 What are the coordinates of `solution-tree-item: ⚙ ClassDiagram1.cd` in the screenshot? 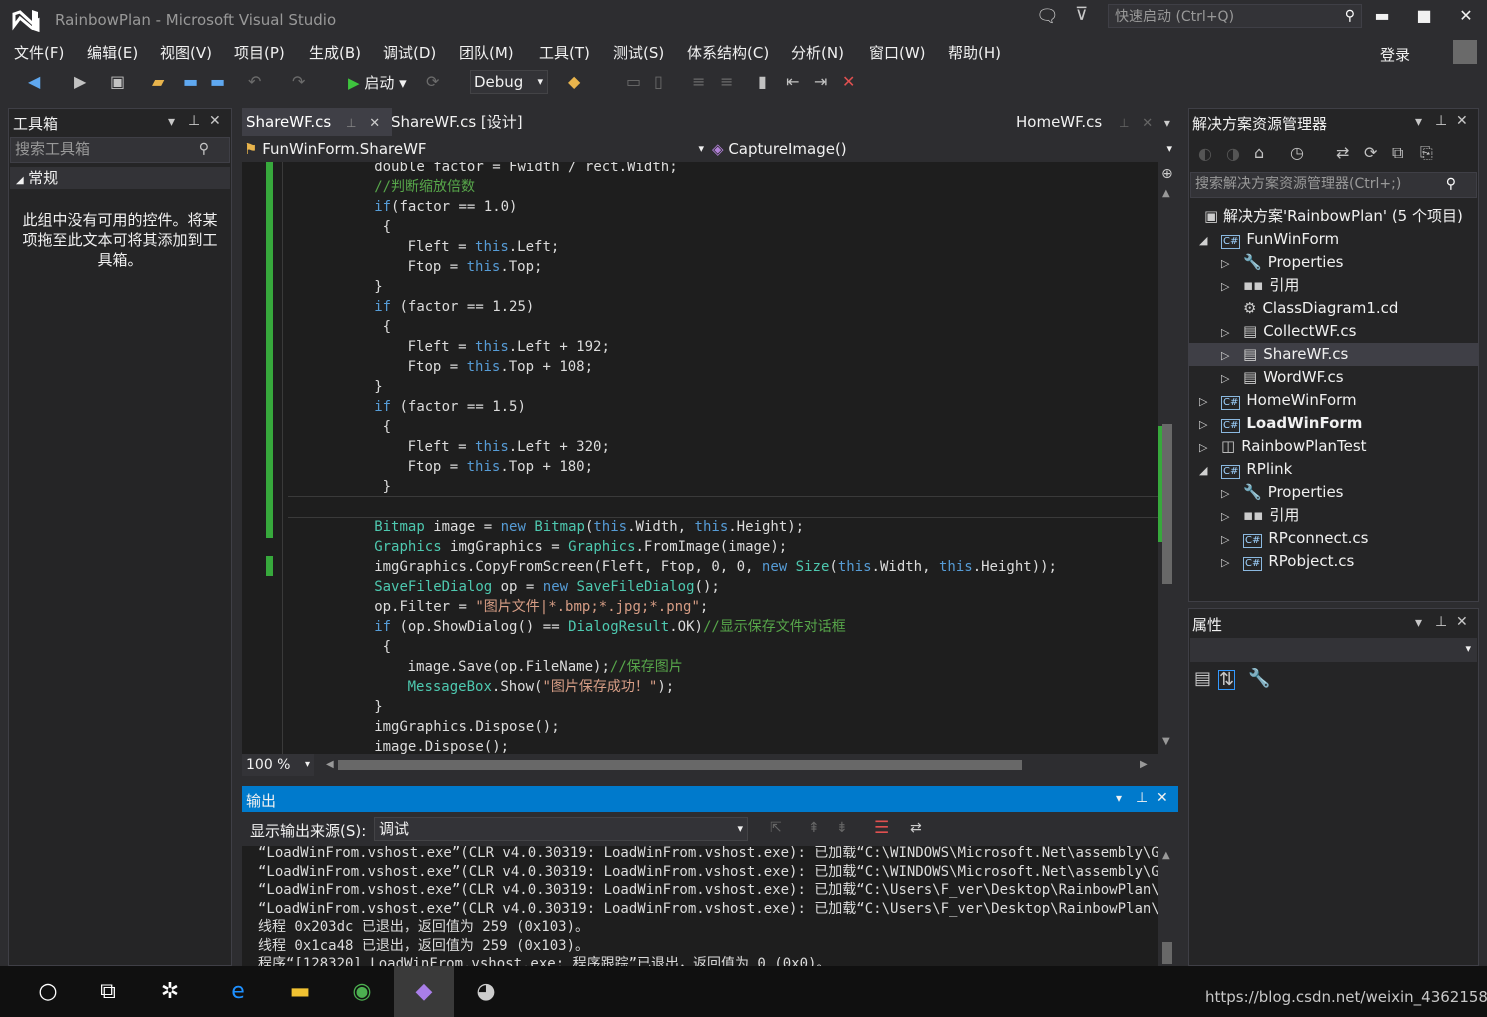 It's located at (1309, 308).